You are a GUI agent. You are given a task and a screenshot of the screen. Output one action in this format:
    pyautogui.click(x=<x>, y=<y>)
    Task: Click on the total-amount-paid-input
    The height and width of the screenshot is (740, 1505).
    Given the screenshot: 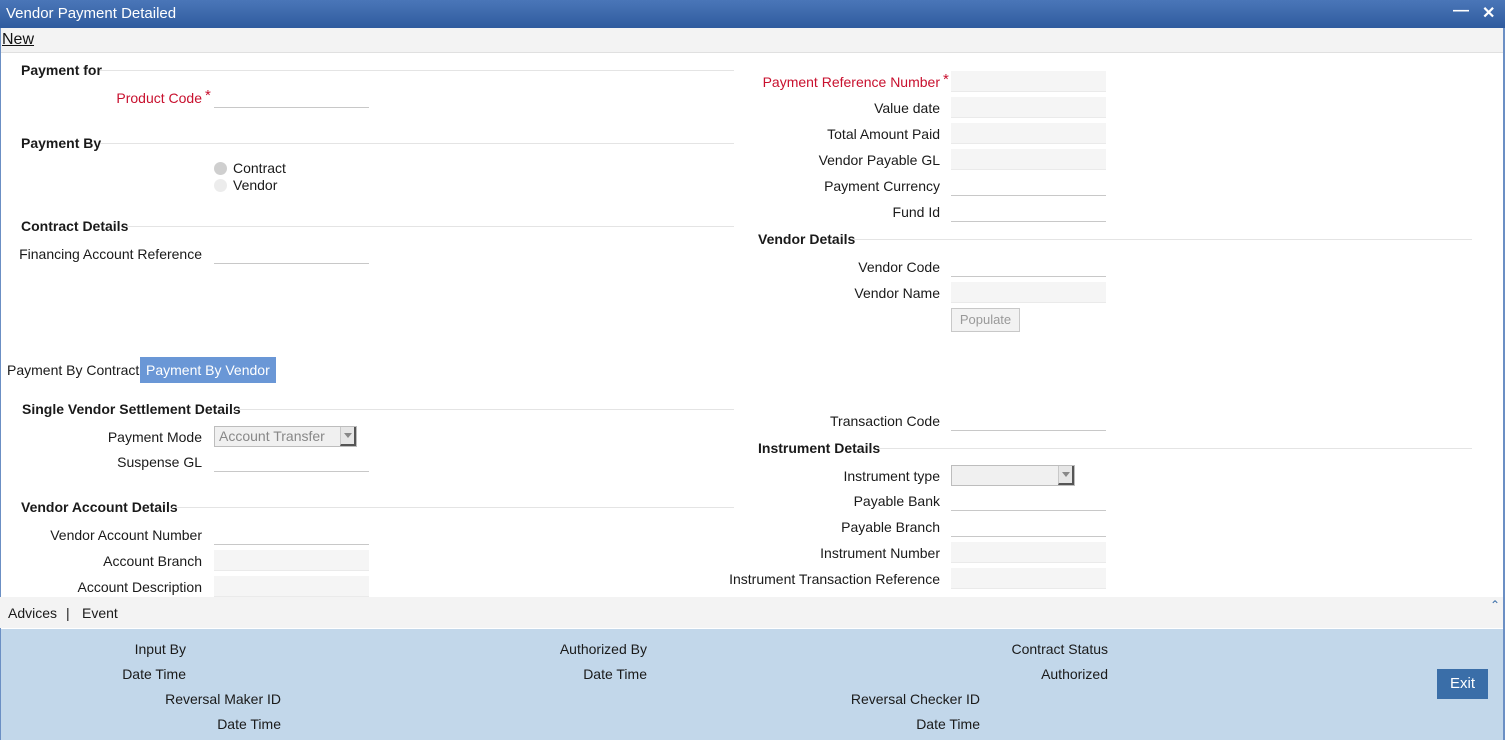 What is the action you would take?
    pyautogui.click(x=1028, y=133)
    